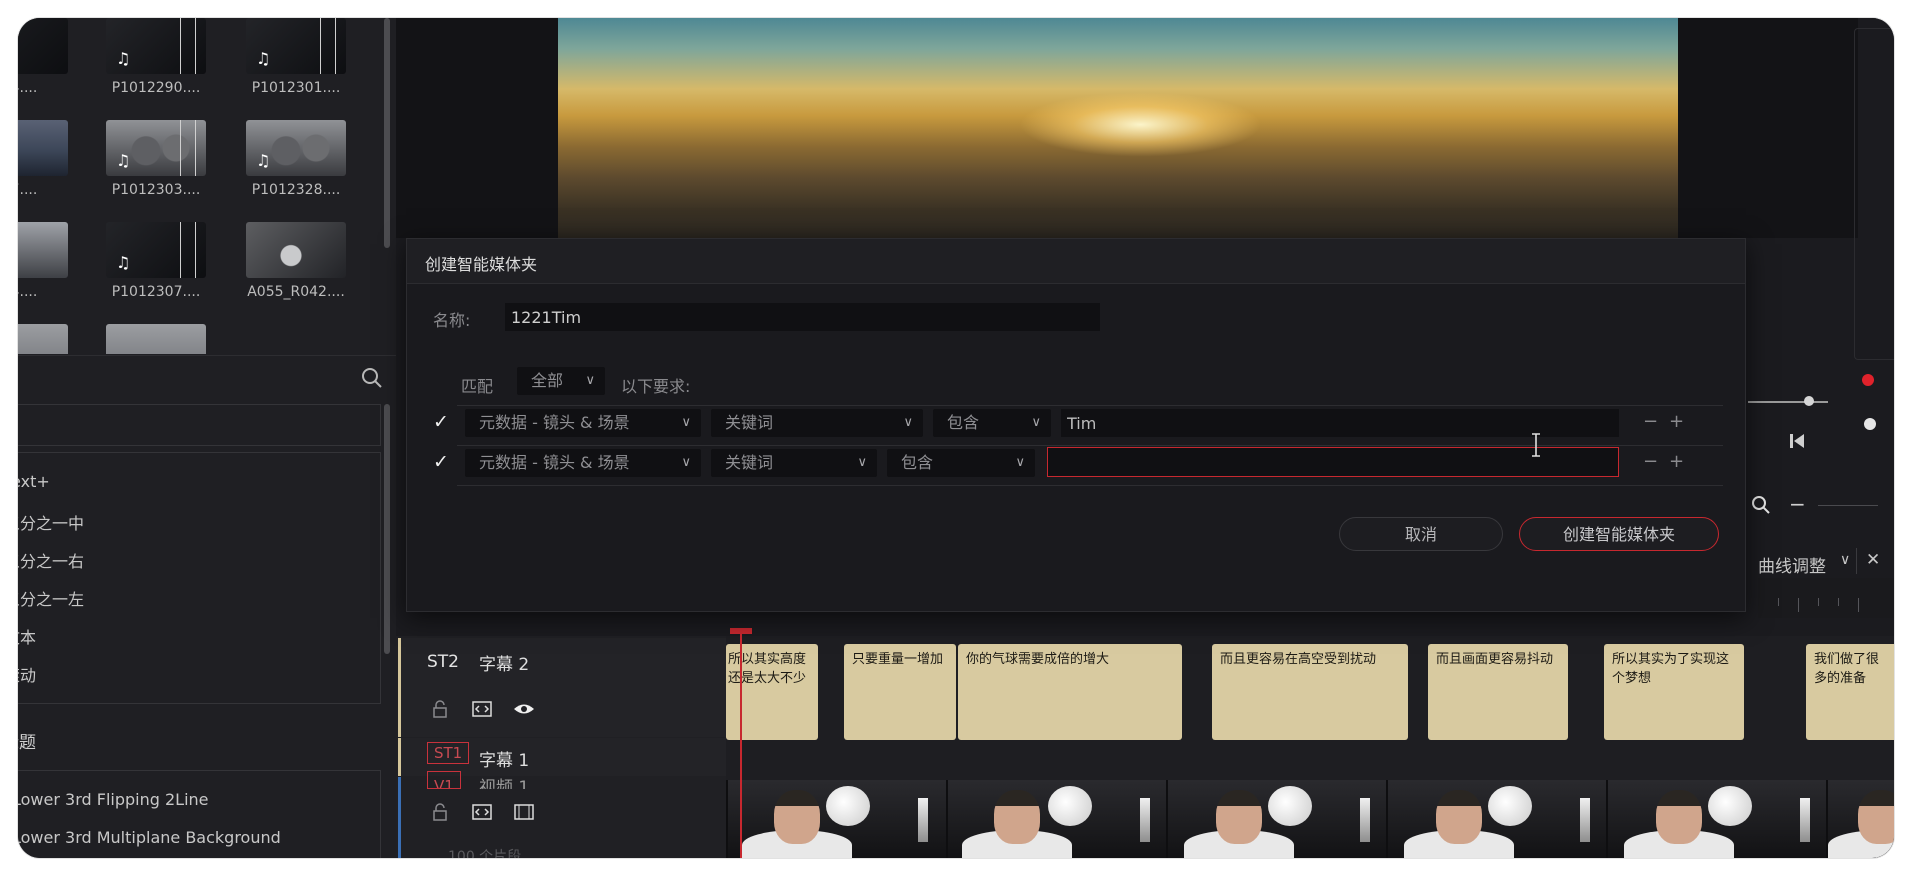 This screenshot has width=1912, height=876. I want to click on clip-image, so click(43, 339).